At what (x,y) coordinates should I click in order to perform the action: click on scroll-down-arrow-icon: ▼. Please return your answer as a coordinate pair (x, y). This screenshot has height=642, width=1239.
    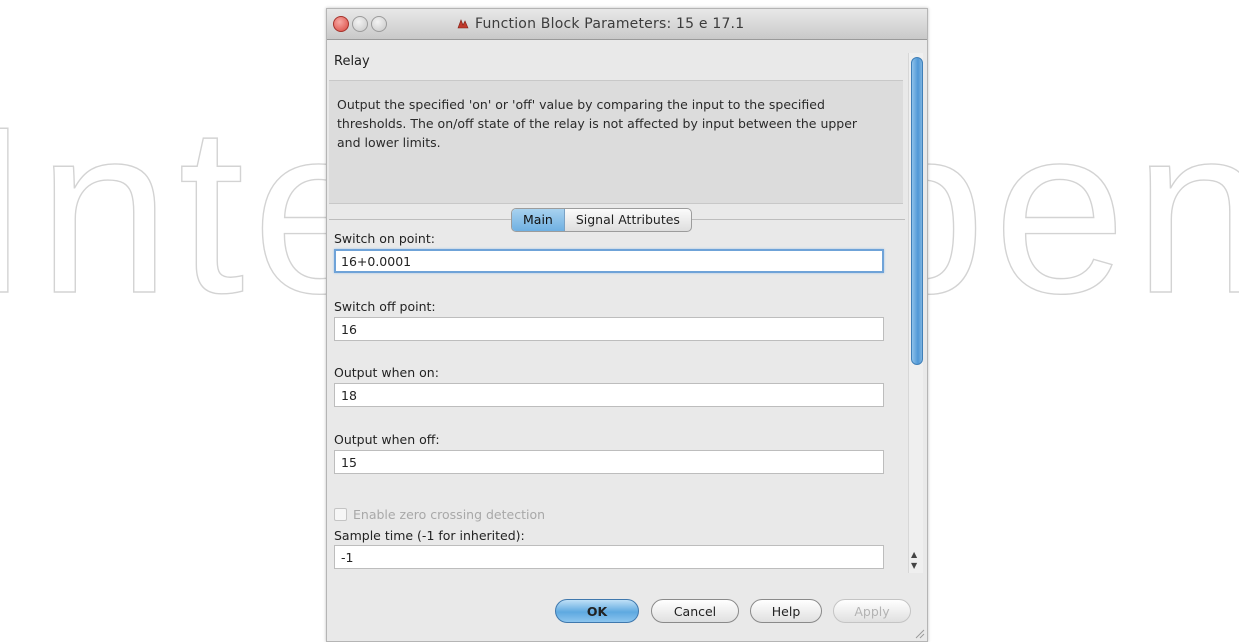
    Looking at the image, I should click on (914, 566).